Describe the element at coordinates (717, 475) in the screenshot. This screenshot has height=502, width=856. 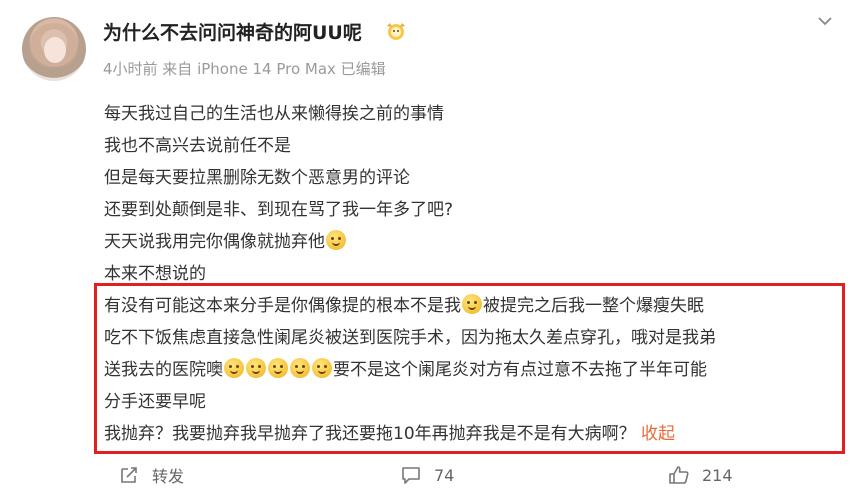
I see `like-count: 214` at that location.